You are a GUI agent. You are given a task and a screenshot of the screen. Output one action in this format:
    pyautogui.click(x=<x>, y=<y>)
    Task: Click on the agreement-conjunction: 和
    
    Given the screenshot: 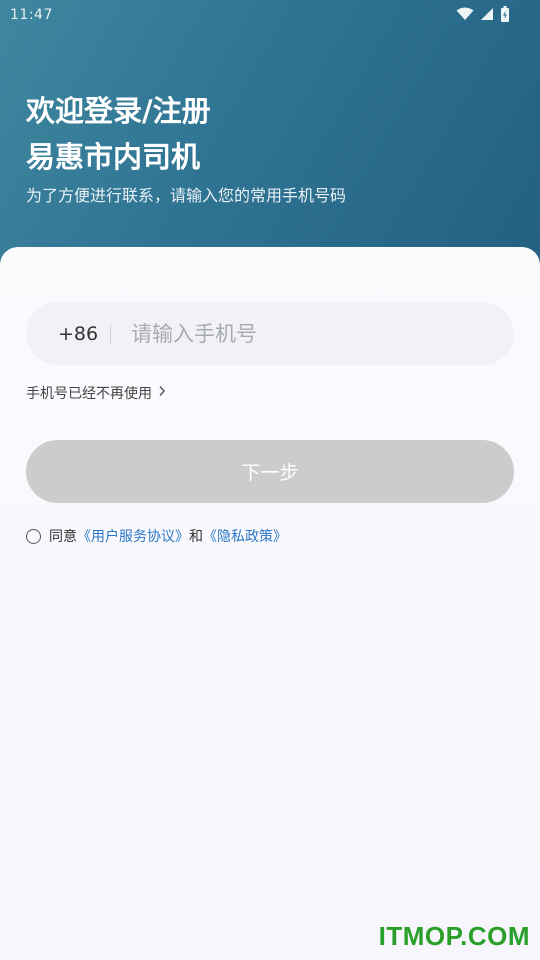 What is the action you would take?
    pyautogui.click(x=196, y=537)
    